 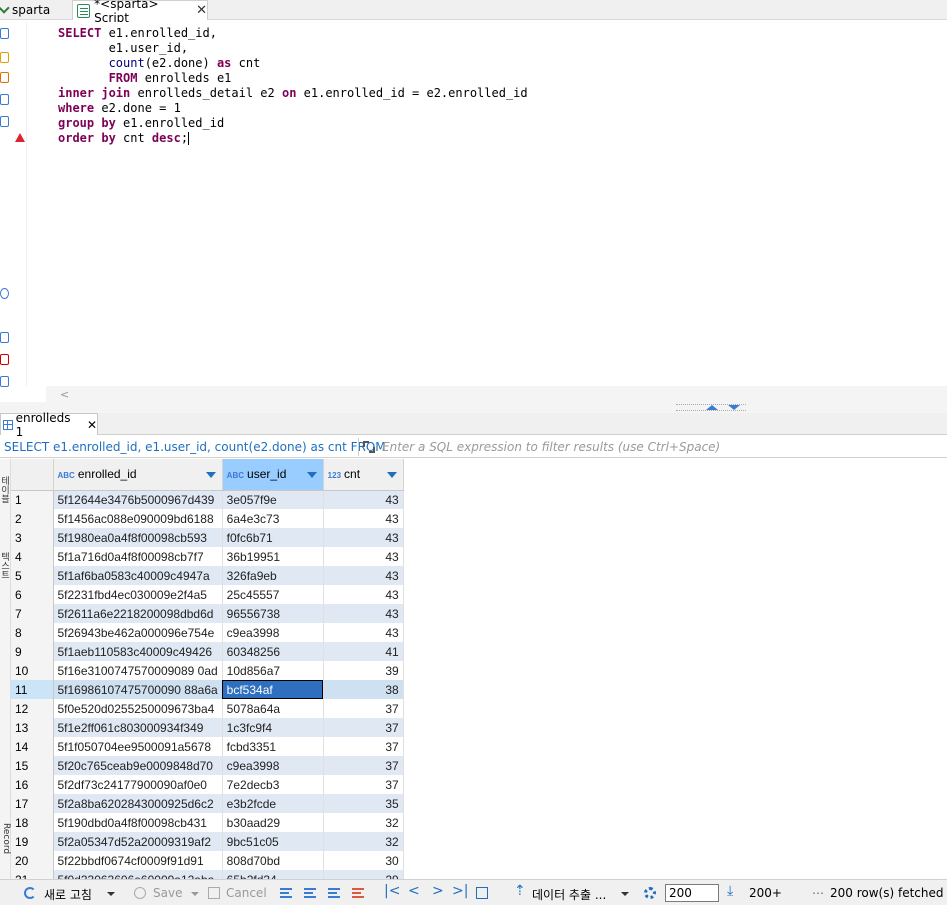 I want to click on refresh-icon, so click(x=30, y=893).